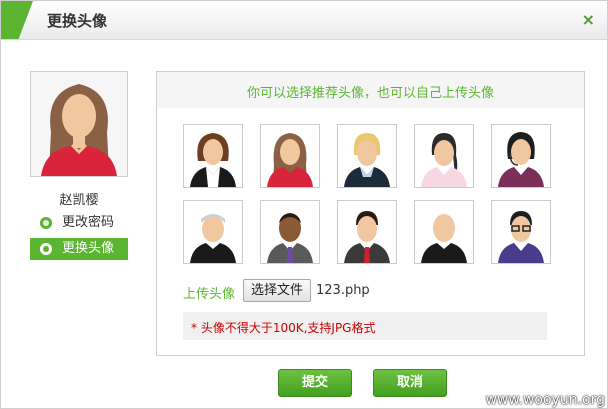 This screenshot has width=608, height=409. Describe the element at coordinates (277, 290) in the screenshot. I see `choose-file-button: 选择文件` at that location.